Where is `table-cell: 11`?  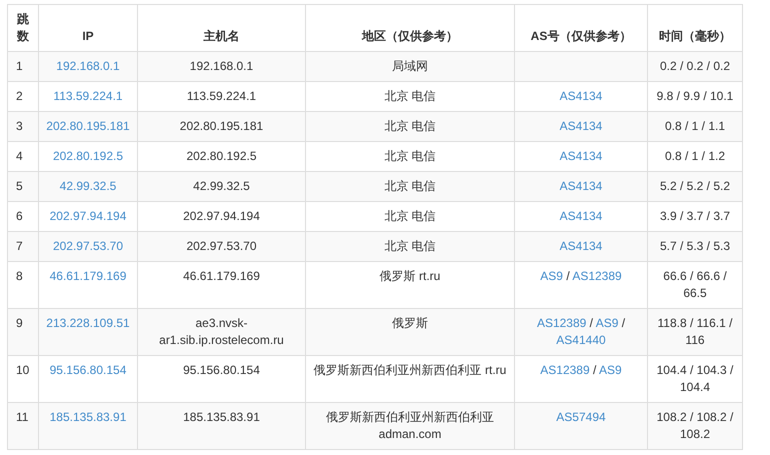 table-cell: 11 is located at coordinates (23, 426).